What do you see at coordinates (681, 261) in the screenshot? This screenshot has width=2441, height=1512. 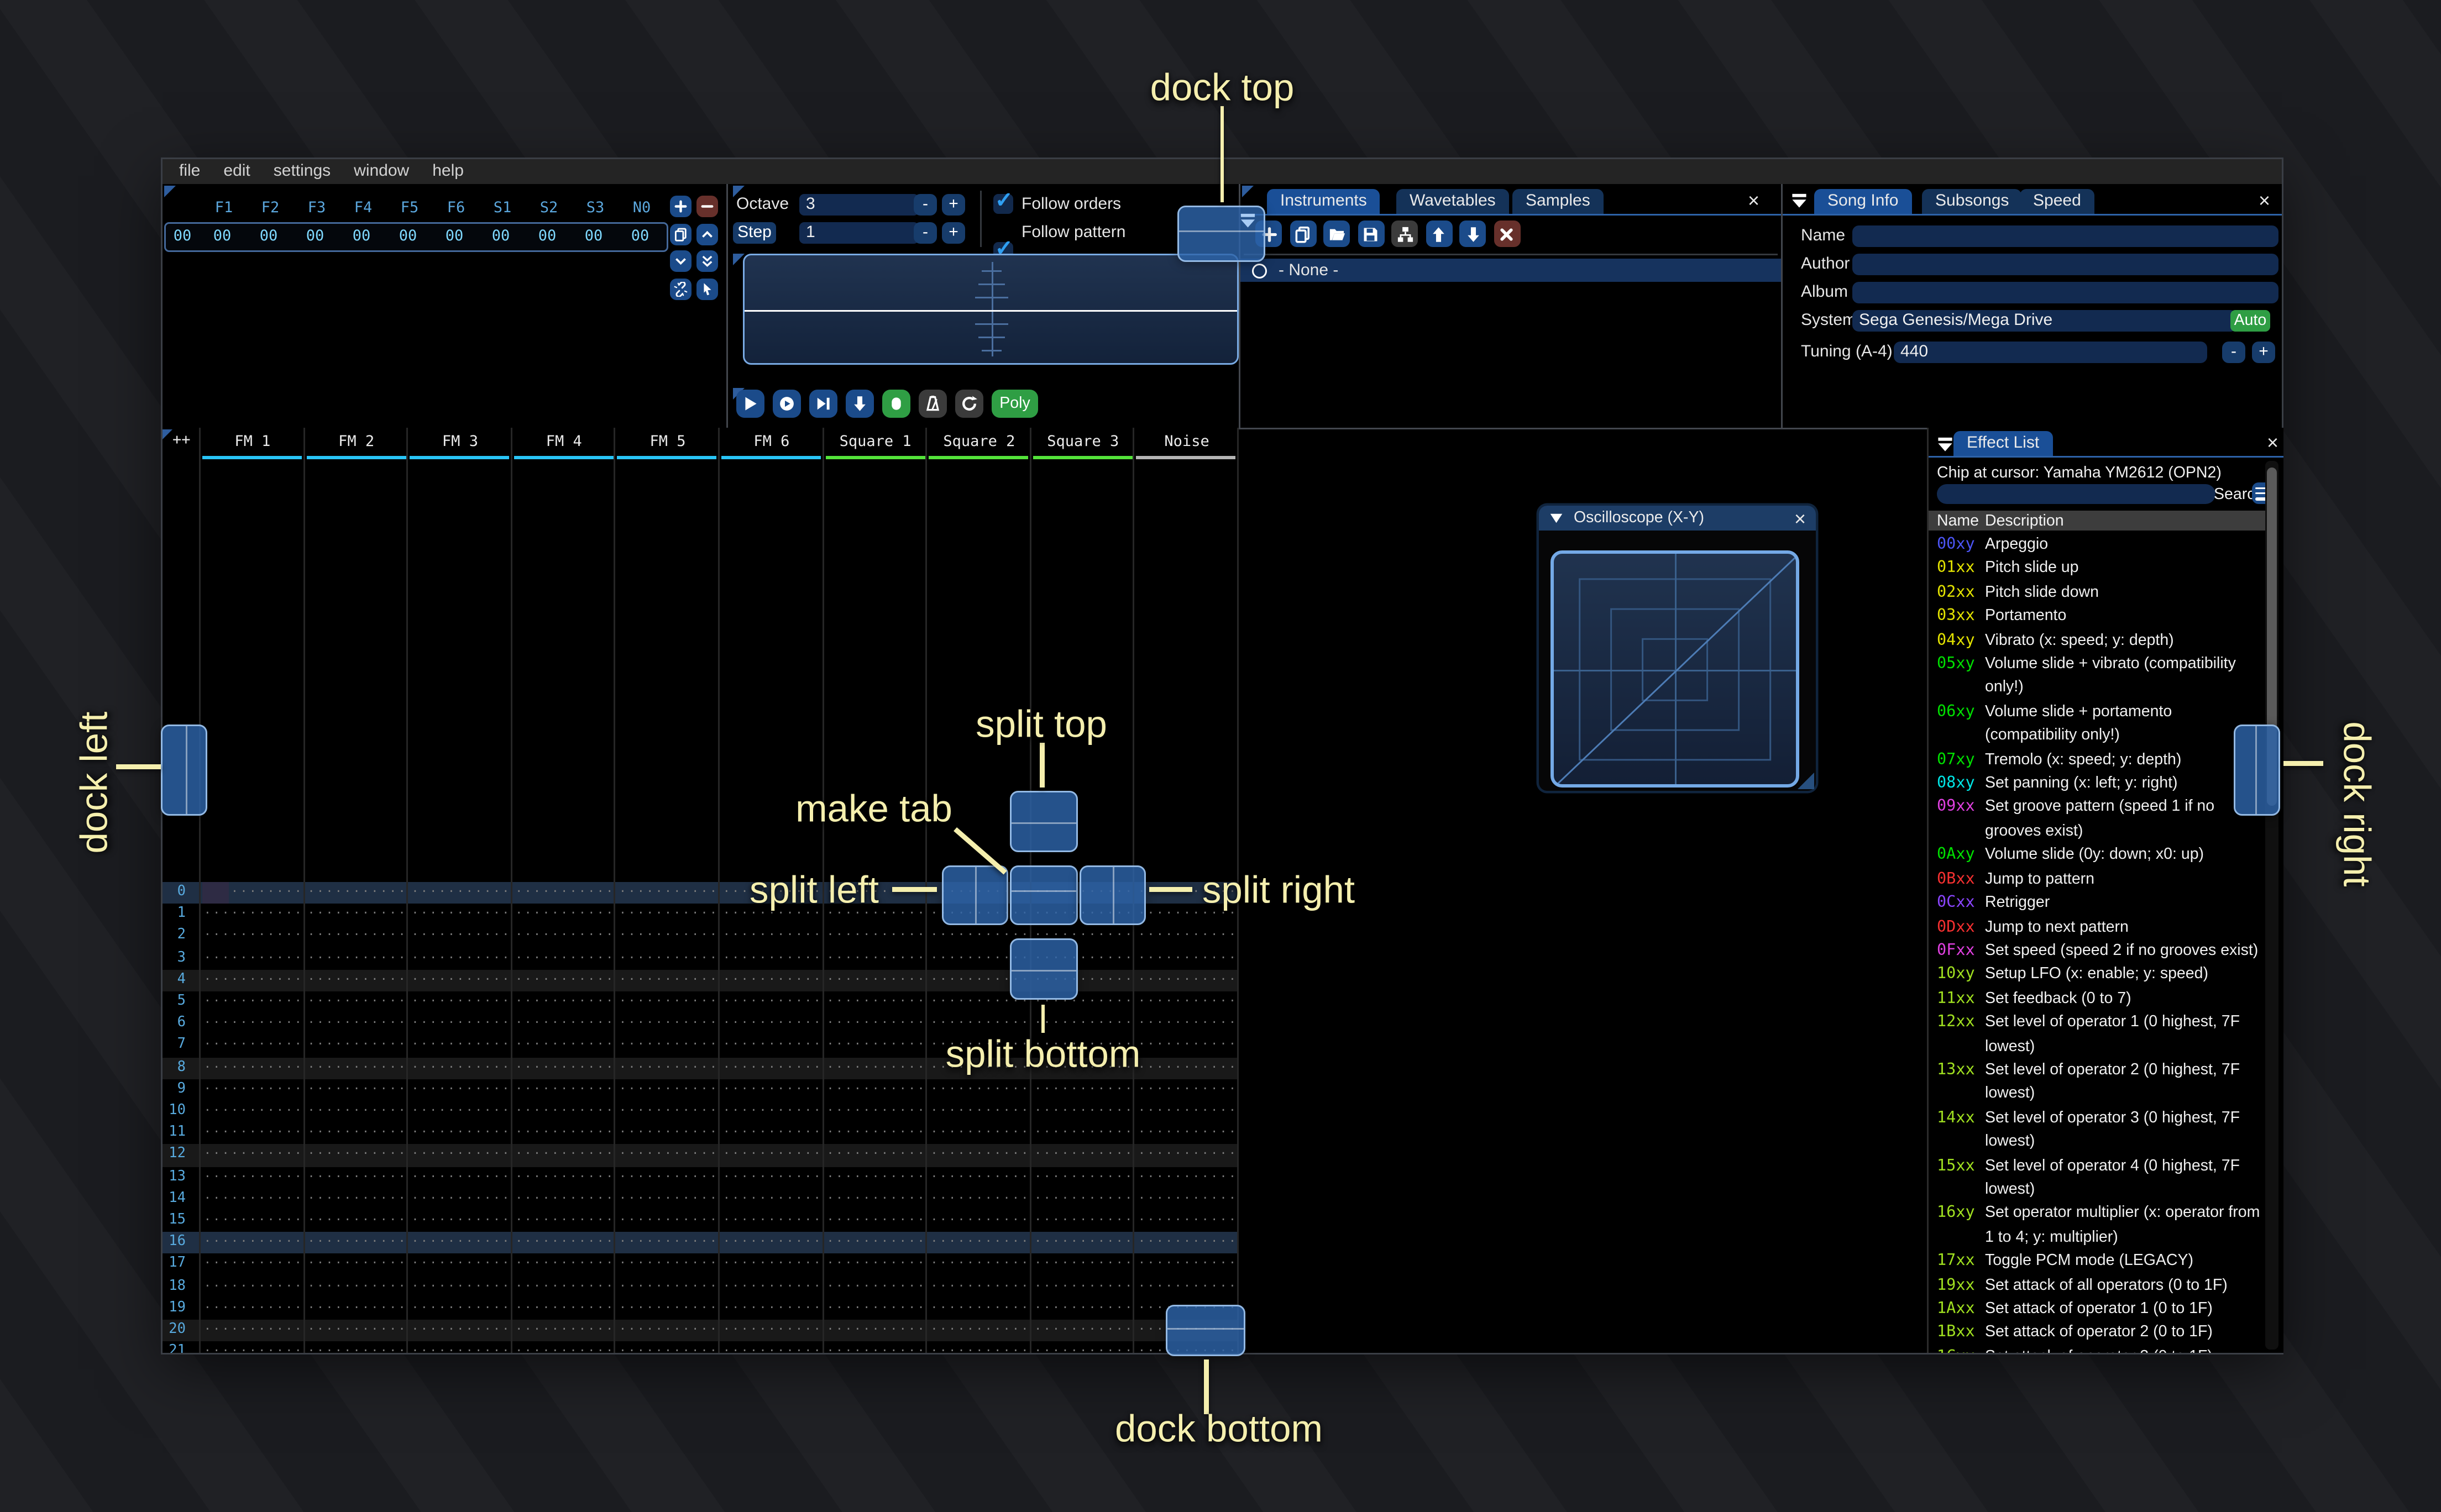 I see `move-order-down-button` at bounding box center [681, 261].